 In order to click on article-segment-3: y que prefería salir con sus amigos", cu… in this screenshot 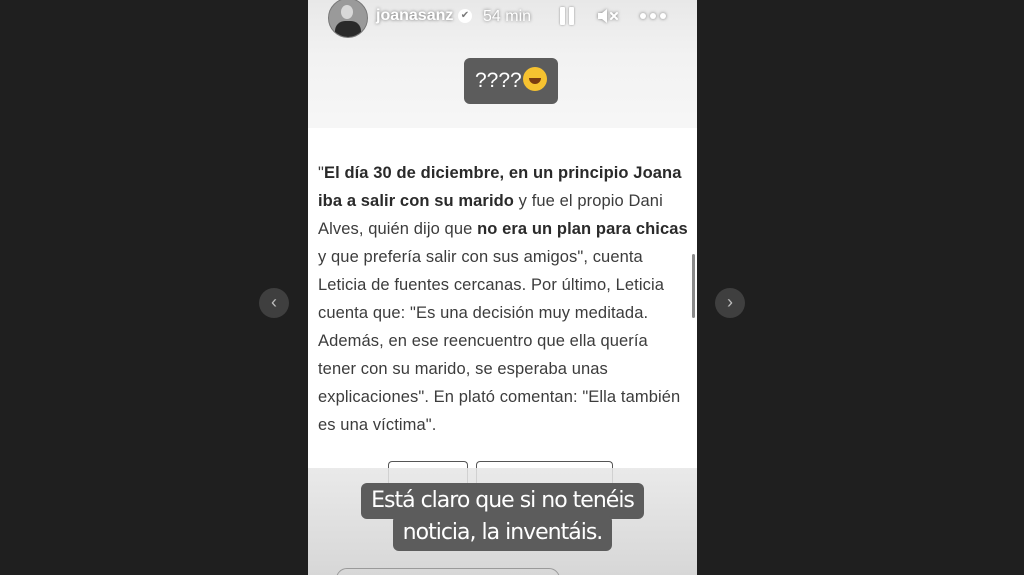, I will do `click(499, 341)`.